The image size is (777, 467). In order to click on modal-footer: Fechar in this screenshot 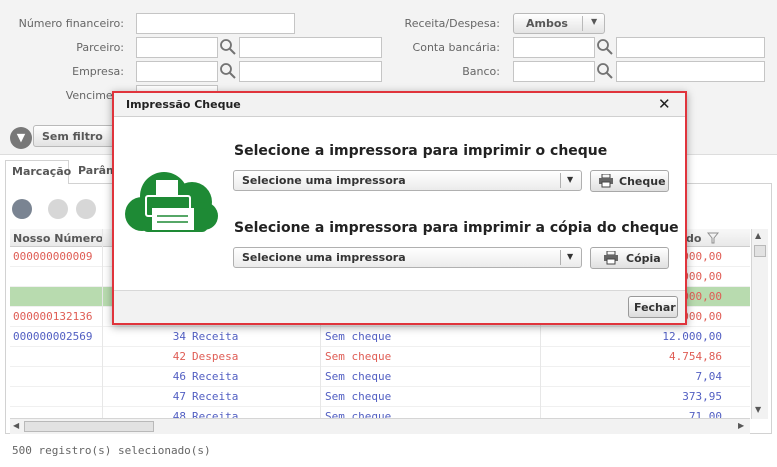, I will do `click(399, 306)`.